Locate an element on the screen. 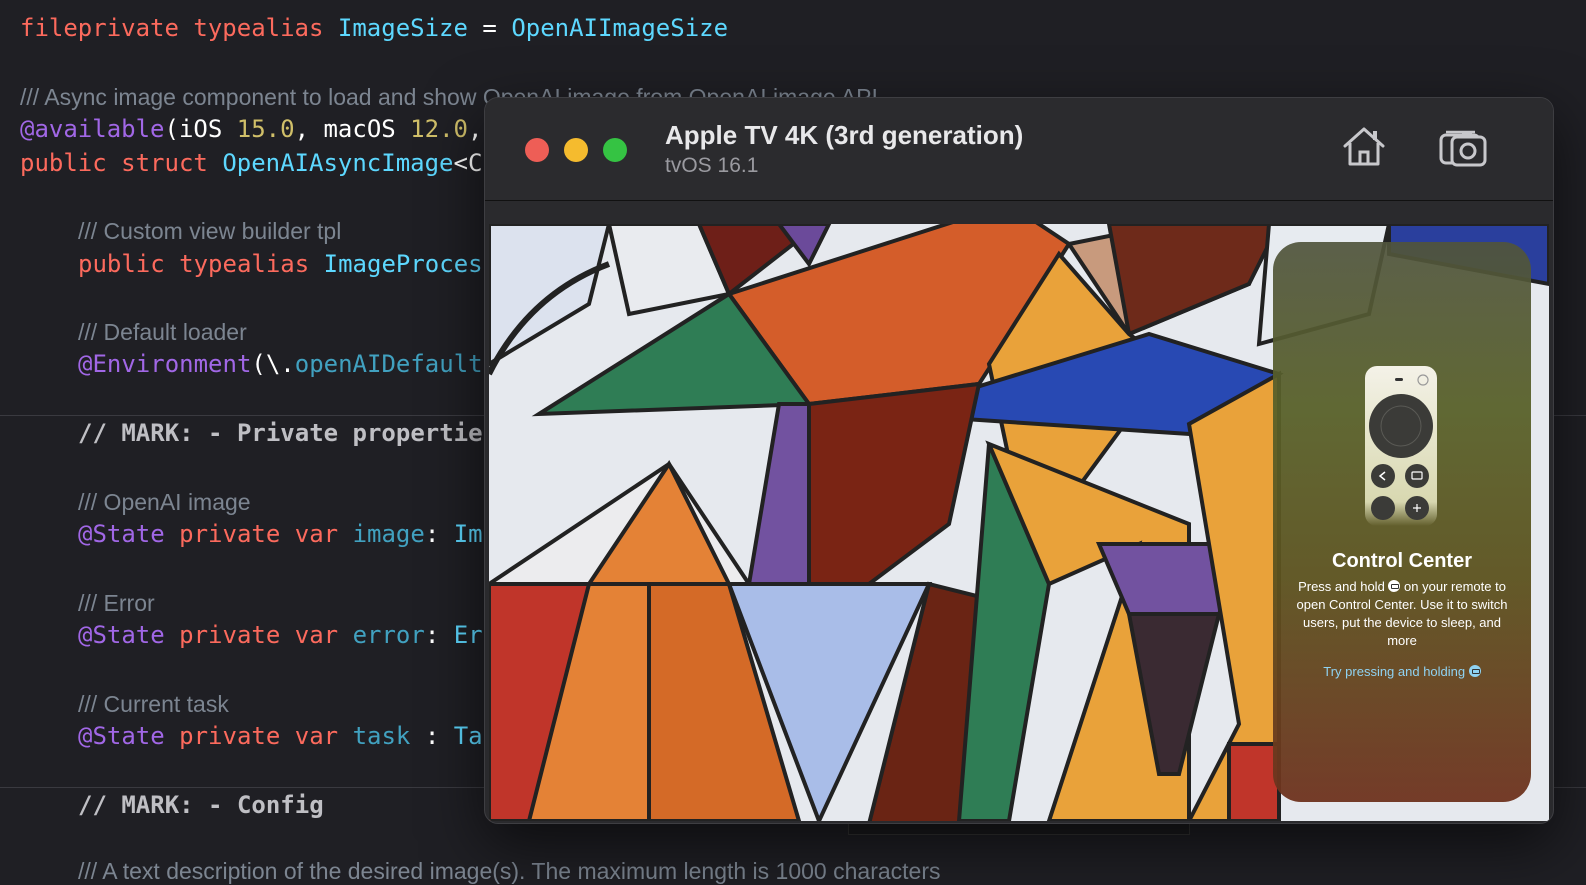 This screenshot has width=1586, height=885. window-subtitle: tvOS 16.1 is located at coordinates (712, 165).